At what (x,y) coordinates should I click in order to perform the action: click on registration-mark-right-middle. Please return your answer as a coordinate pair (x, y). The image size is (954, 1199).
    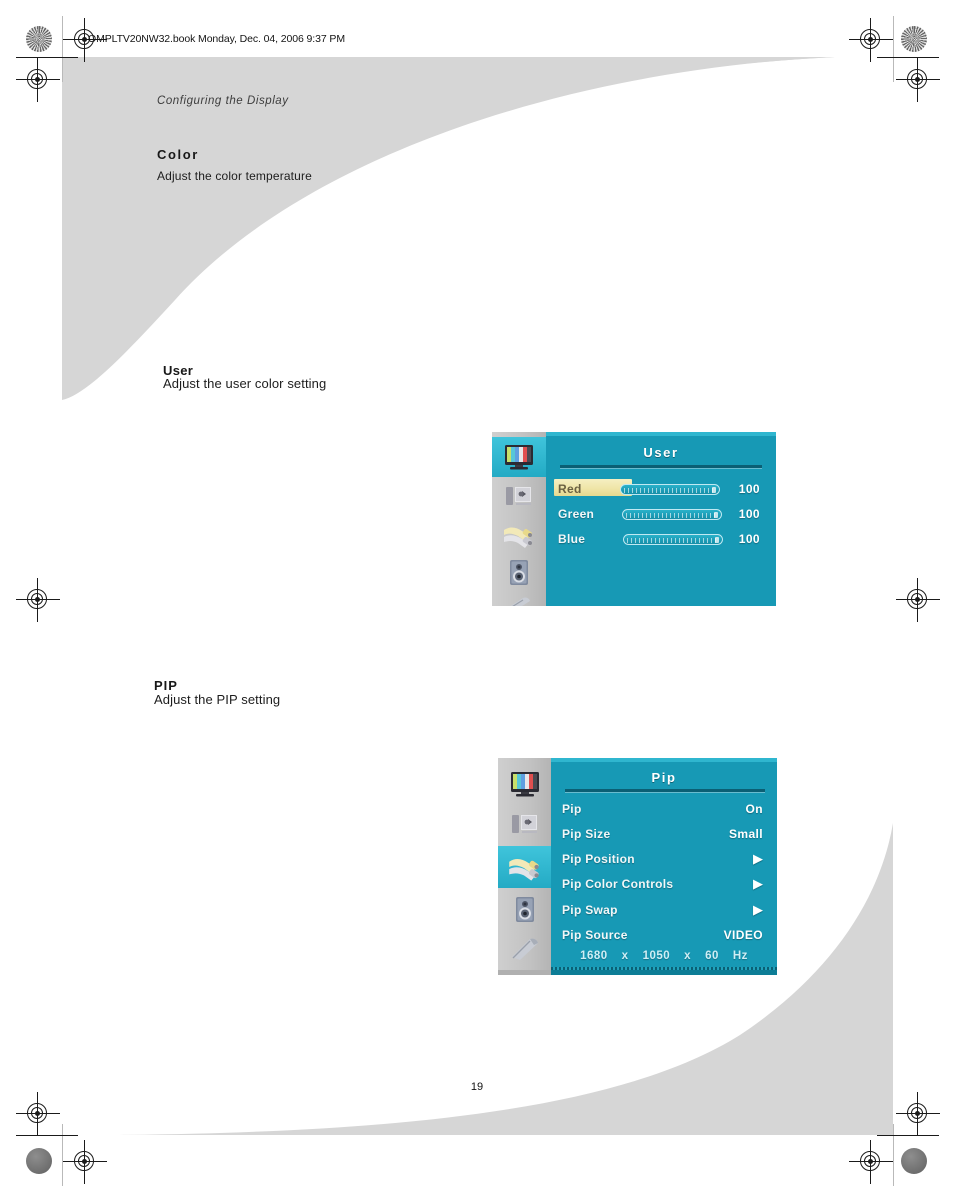
    Looking at the image, I should click on (918, 600).